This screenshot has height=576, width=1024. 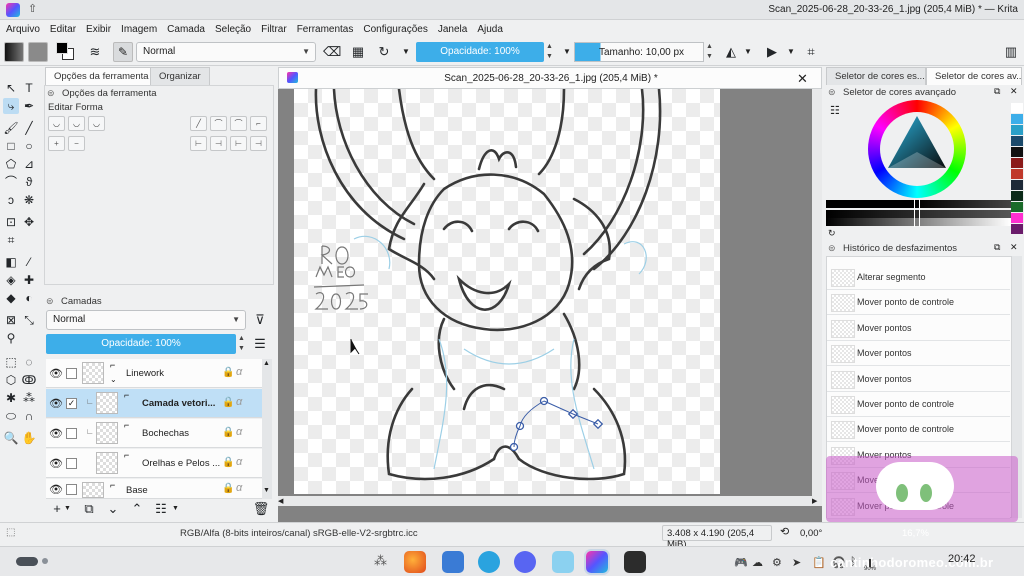 I want to click on move-layer-up-icon: ⌃, so click(x=137, y=509).